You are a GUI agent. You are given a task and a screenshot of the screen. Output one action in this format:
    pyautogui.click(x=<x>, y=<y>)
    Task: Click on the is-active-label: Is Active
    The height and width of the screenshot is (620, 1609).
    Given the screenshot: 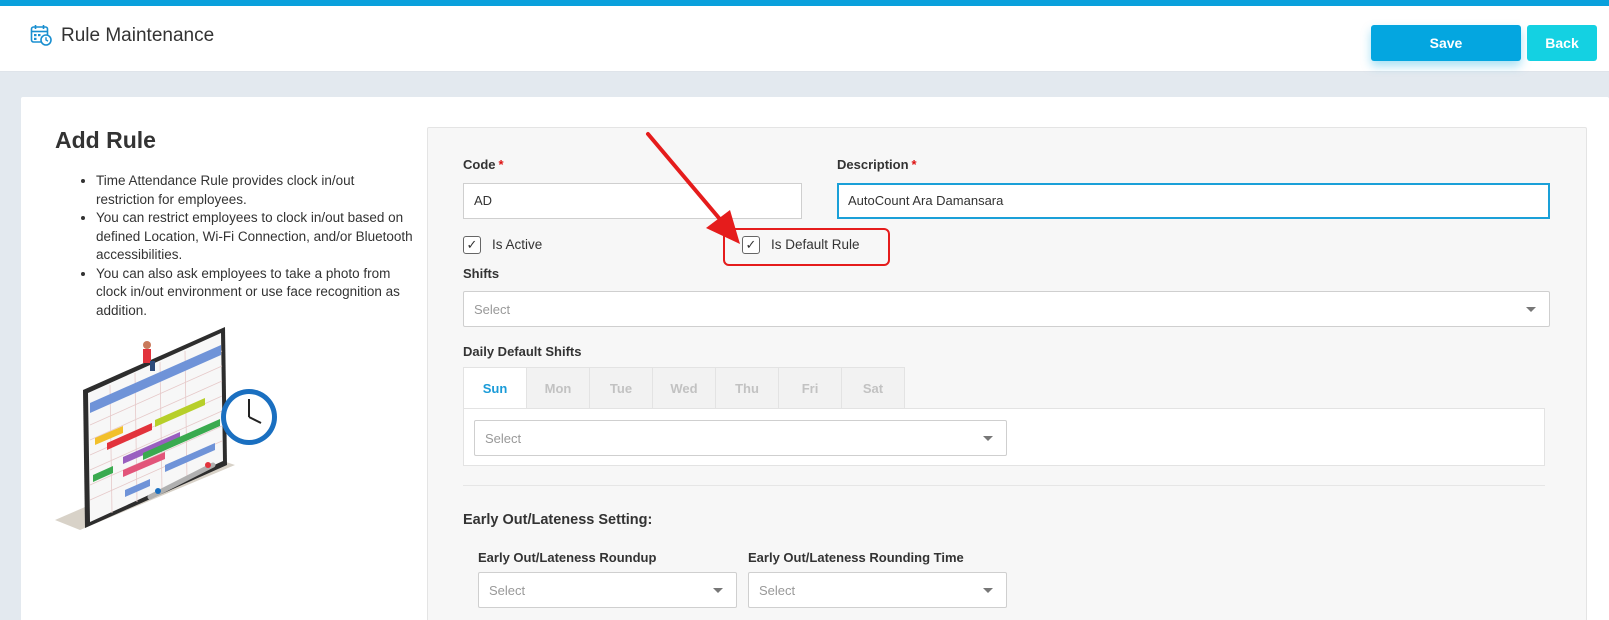 What is the action you would take?
    pyautogui.click(x=517, y=244)
    